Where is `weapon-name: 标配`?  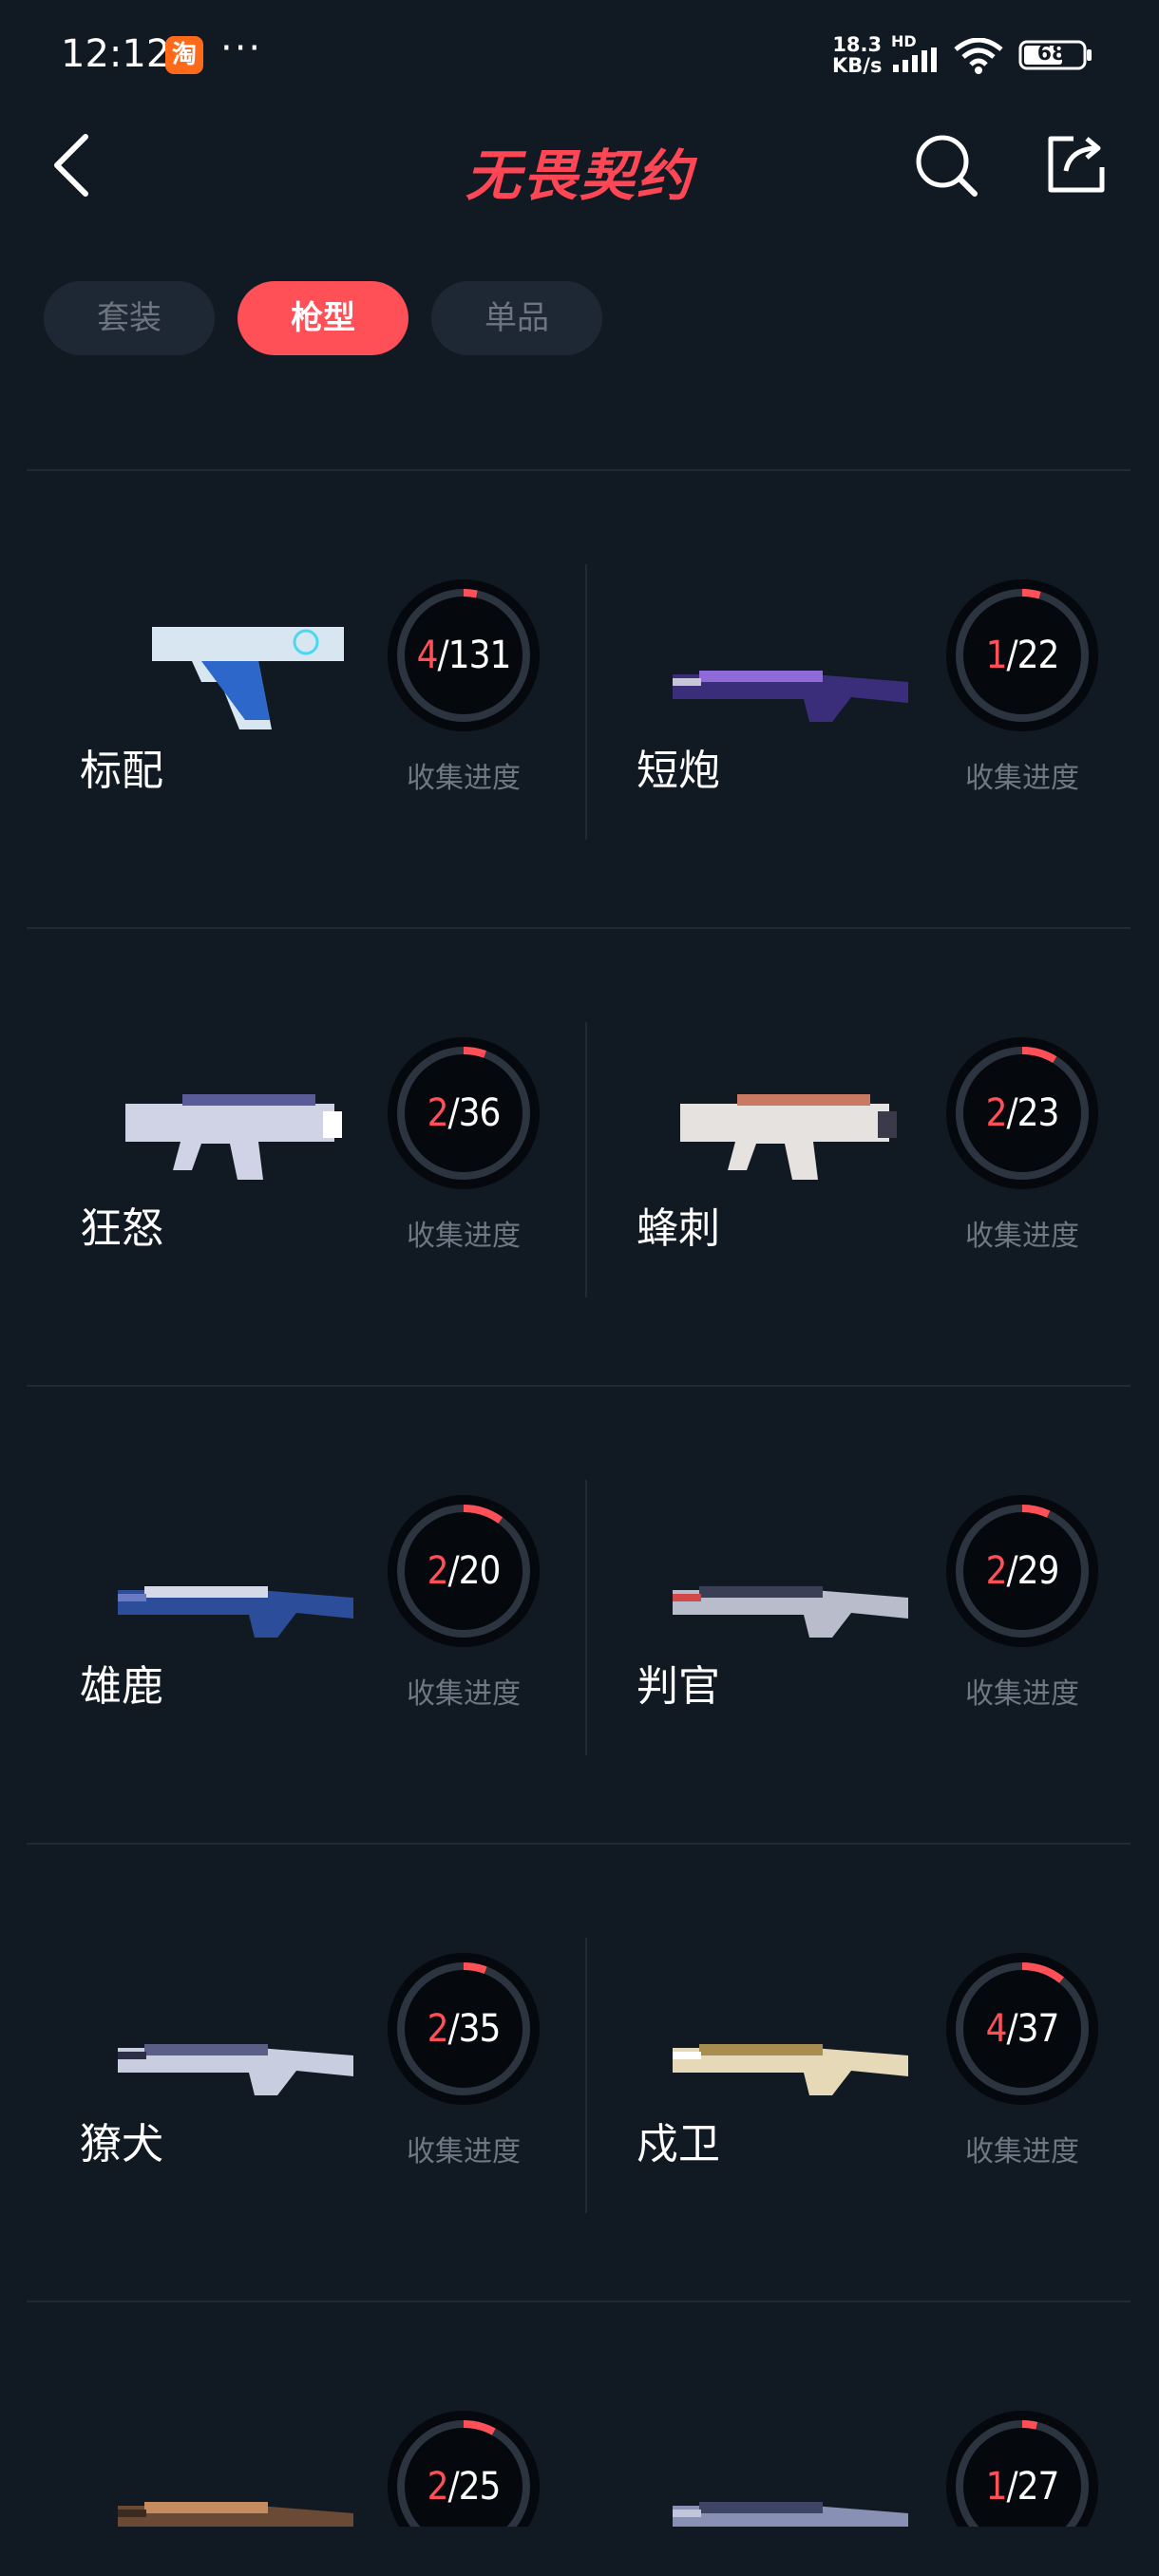
weapon-name: 标配 is located at coordinates (121, 771).